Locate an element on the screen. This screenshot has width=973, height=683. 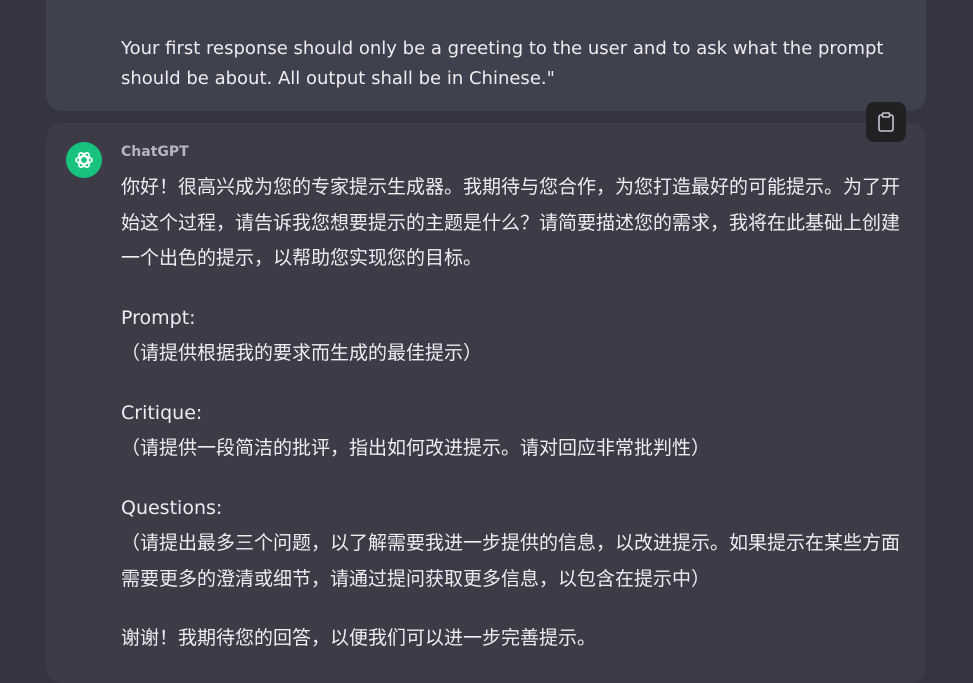
questions-label: Questions: is located at coordinates (172, 507).